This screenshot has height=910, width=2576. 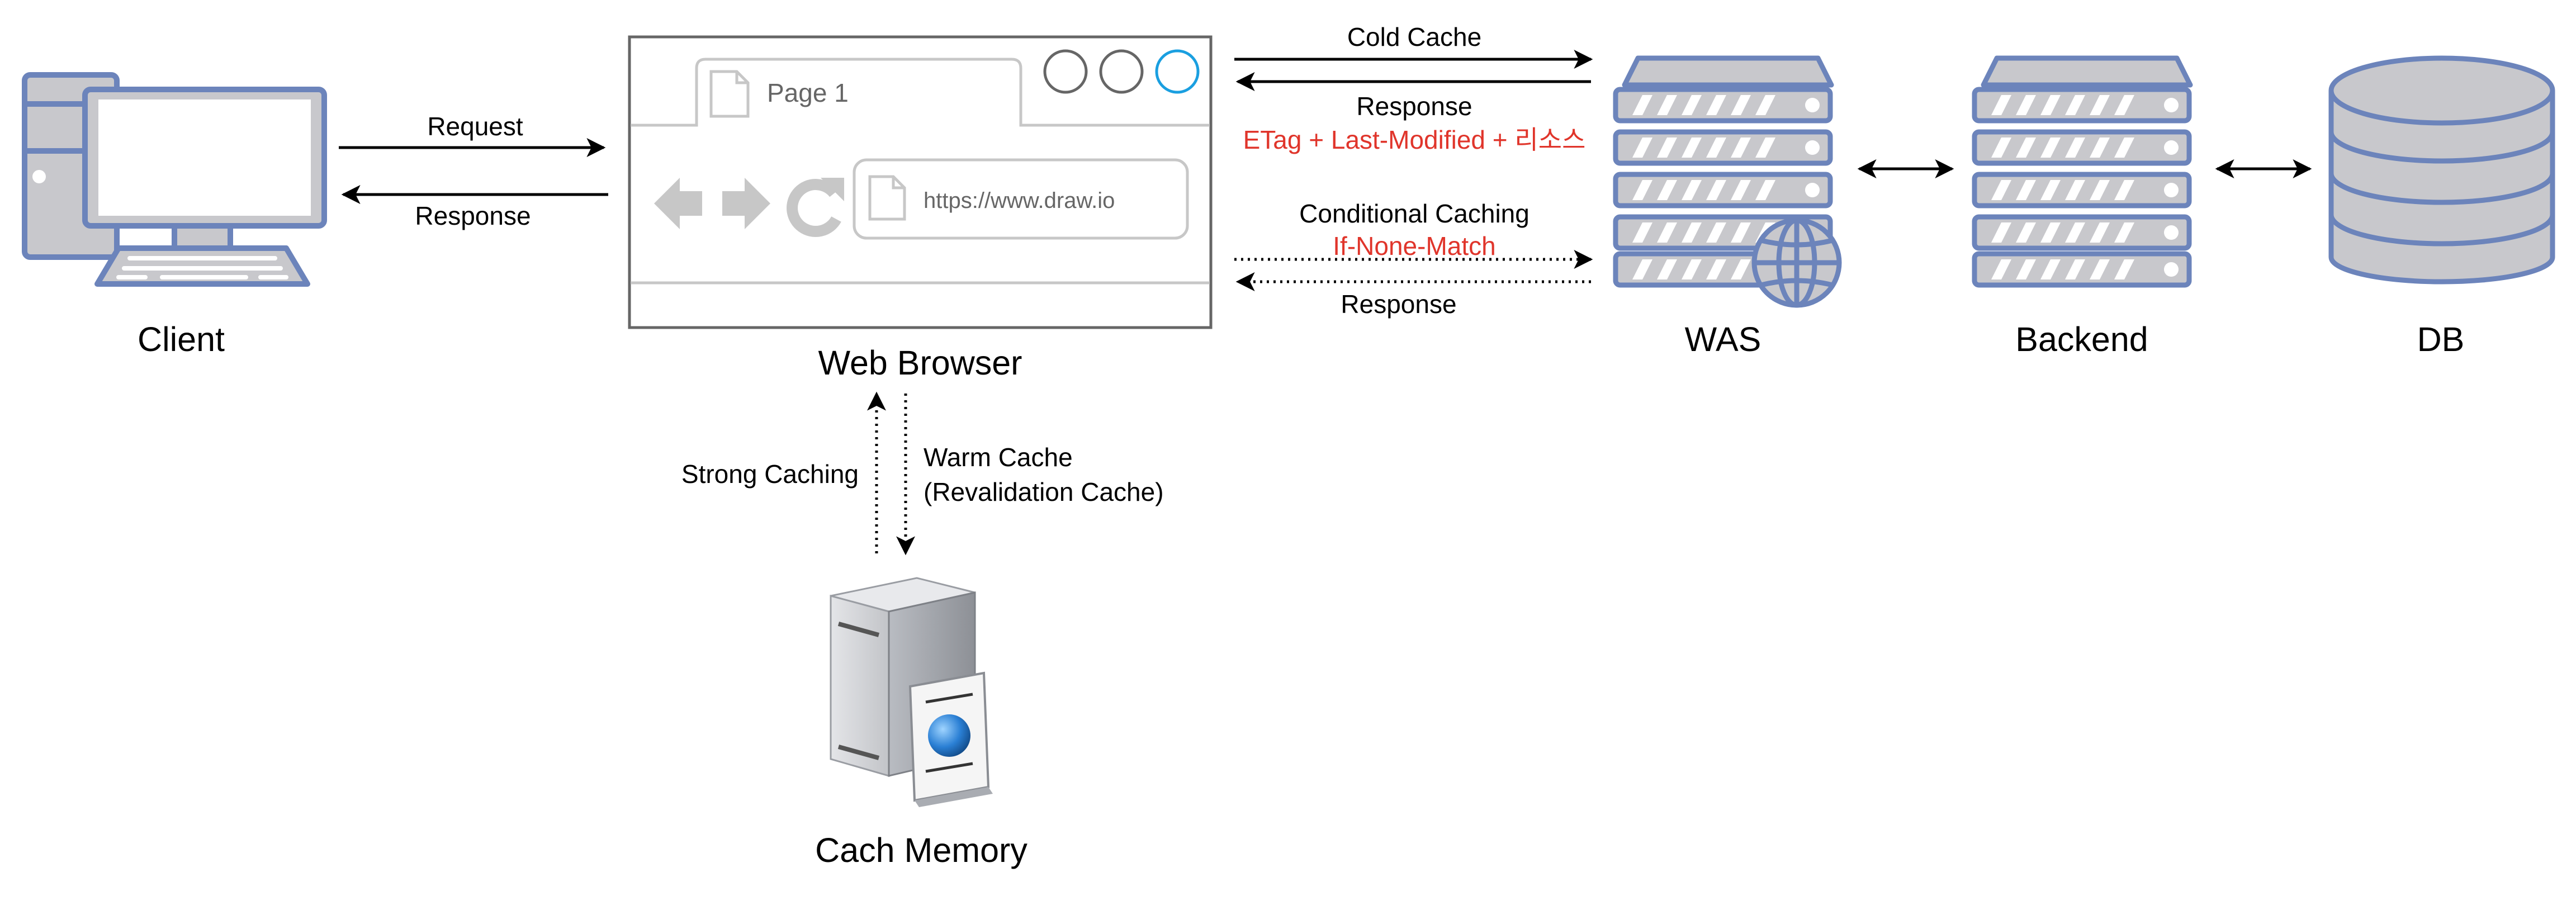 I want to click on was-node: WAS, so click(x=1729, y=207).